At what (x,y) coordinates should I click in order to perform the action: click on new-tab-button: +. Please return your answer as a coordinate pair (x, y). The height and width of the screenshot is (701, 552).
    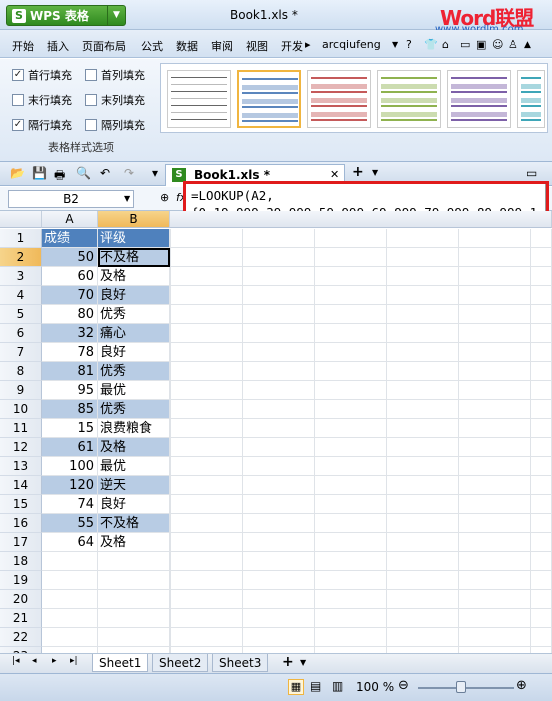
    Looking at the image, I should click on (358, 172).